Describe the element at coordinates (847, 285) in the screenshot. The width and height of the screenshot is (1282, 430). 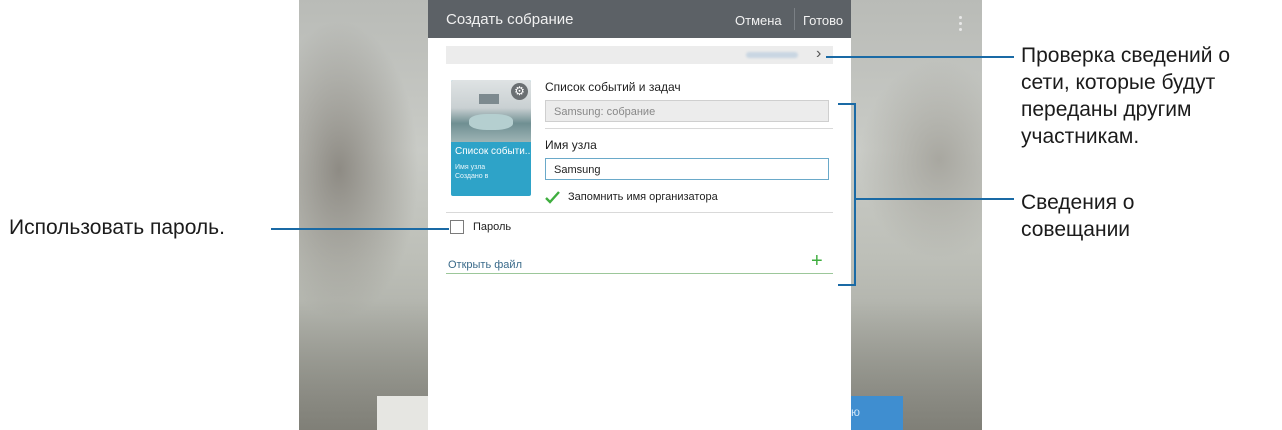
I see `callout-bracket-bottom` at that location.